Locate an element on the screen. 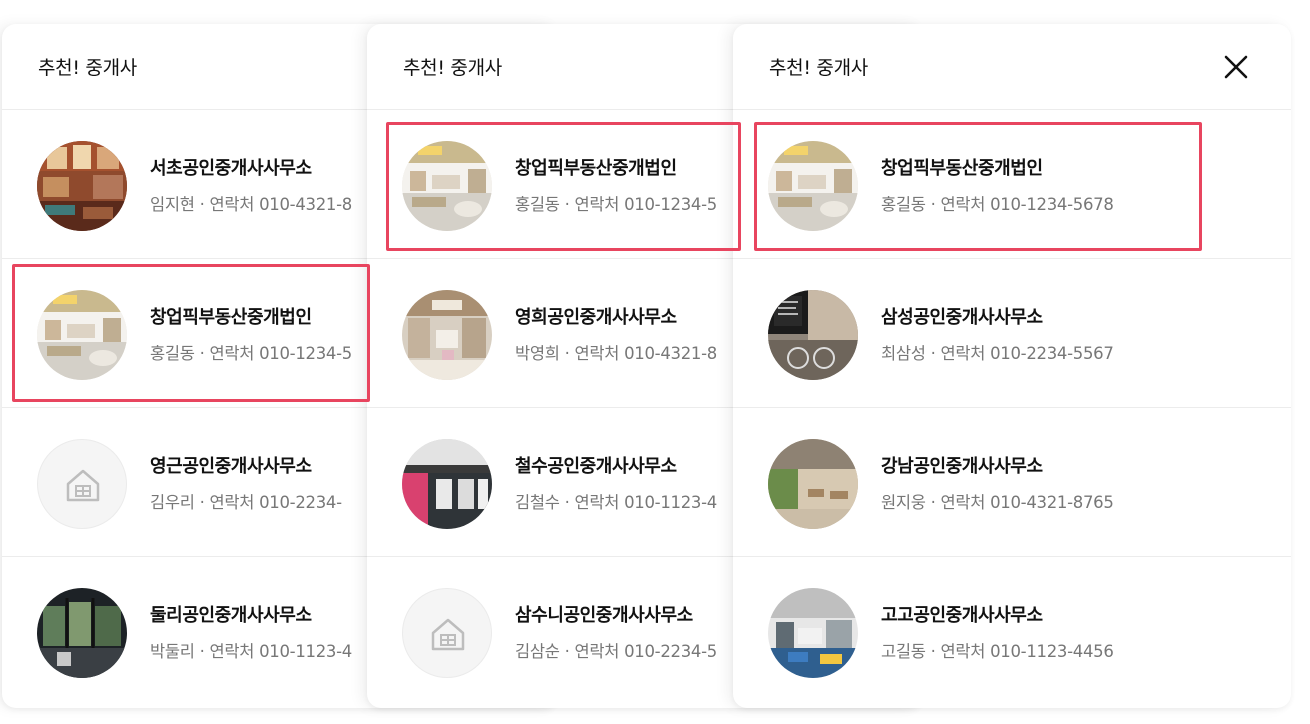 This screenshot has width=1310, height=724. broker-name: 영희공인중개사사무소 is located at coordinates (596, 317).